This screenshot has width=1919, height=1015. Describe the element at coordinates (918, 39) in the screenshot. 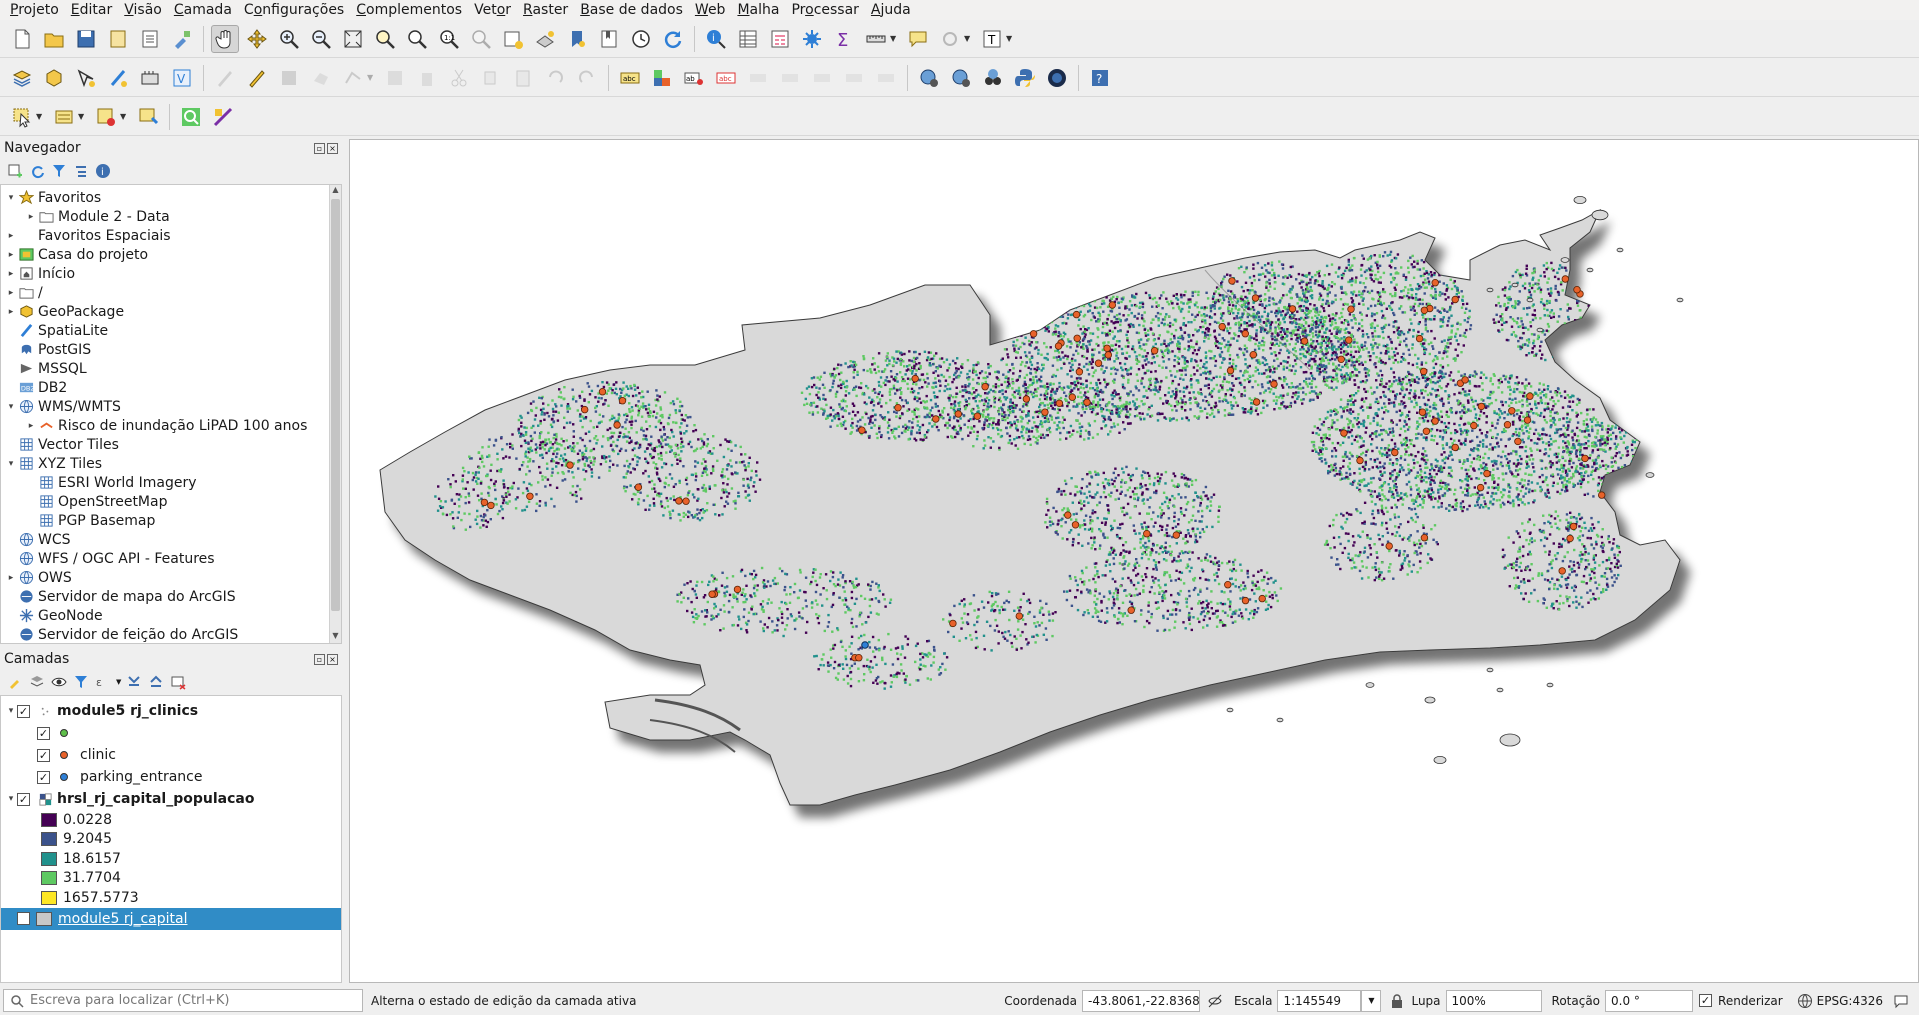

I see `map-tips-icon` at that location.